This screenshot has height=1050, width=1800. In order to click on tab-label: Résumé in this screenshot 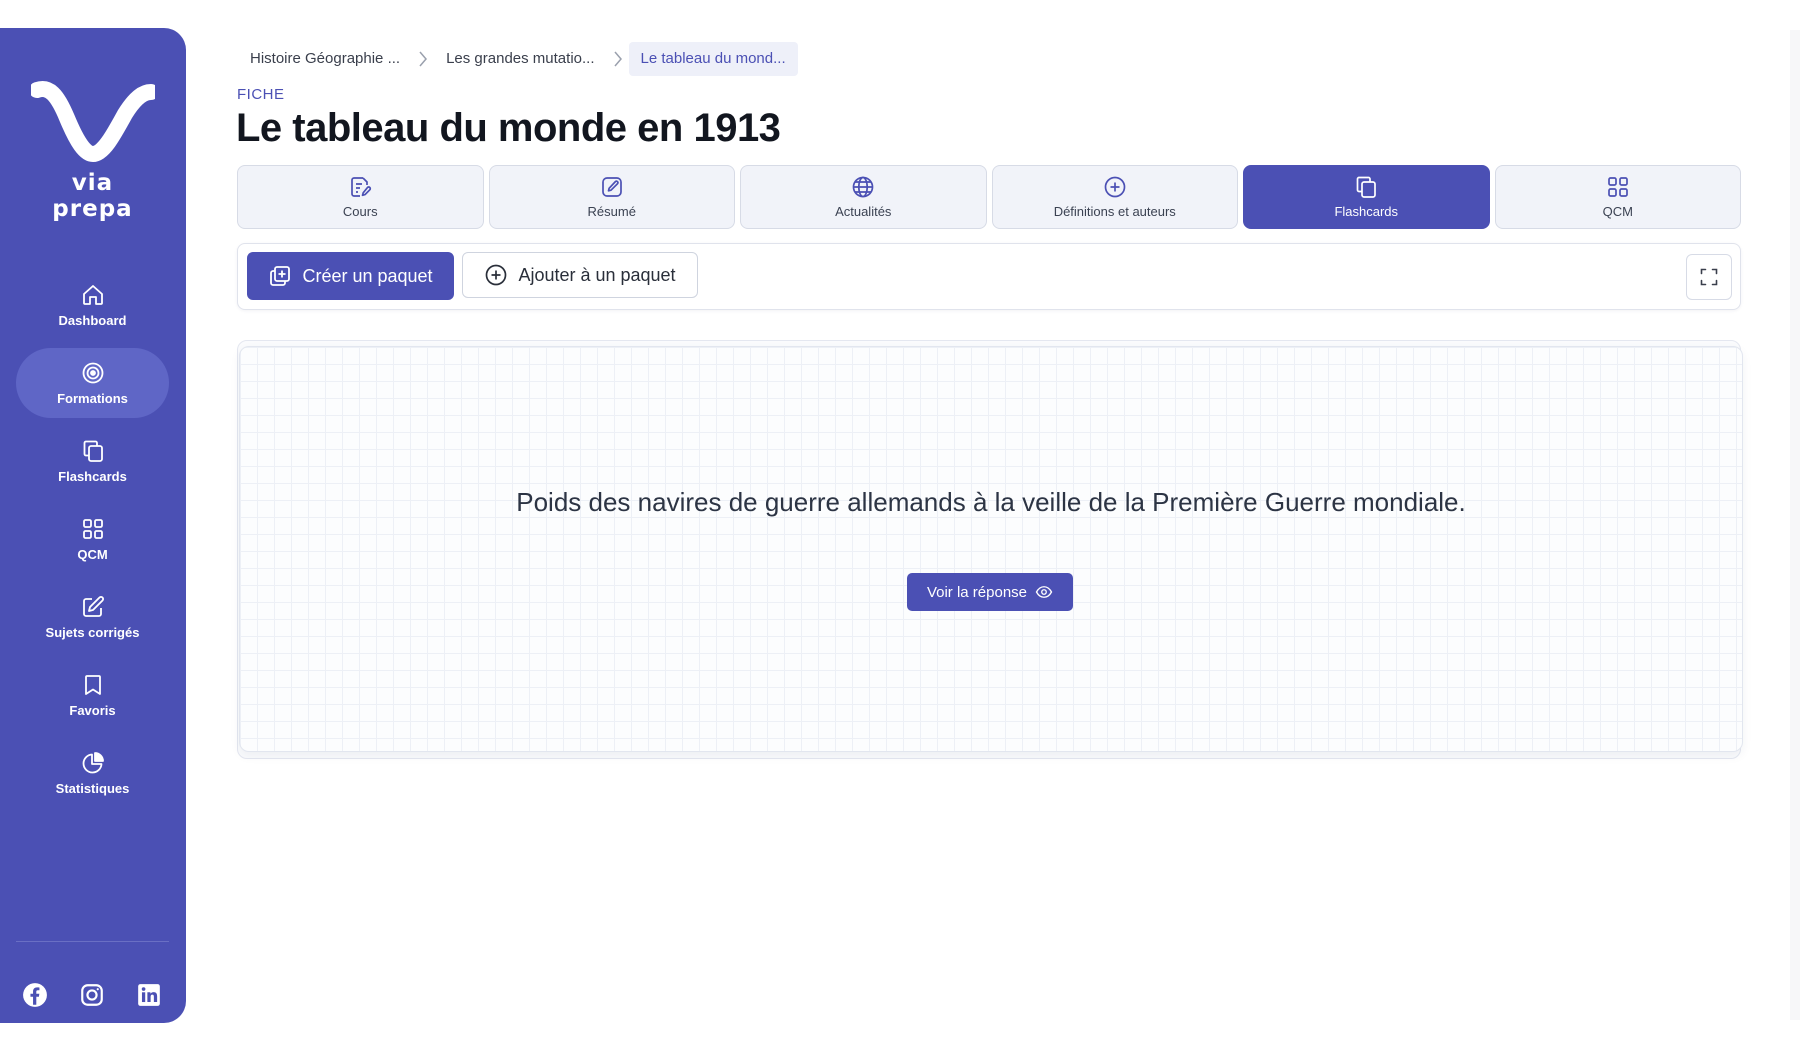, I will do `click(611, 211)`.